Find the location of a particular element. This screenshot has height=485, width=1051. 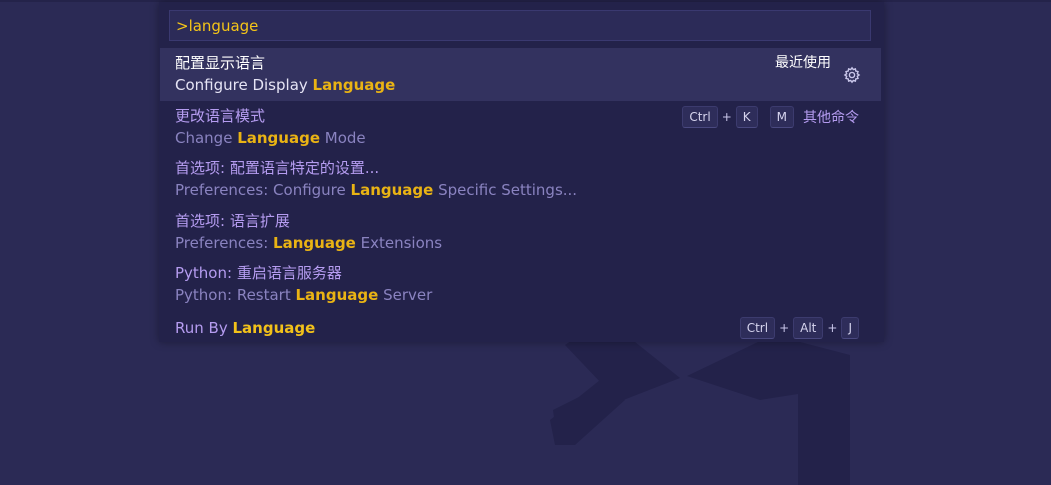

label-text: Run By is located at coordinates (204, 327).